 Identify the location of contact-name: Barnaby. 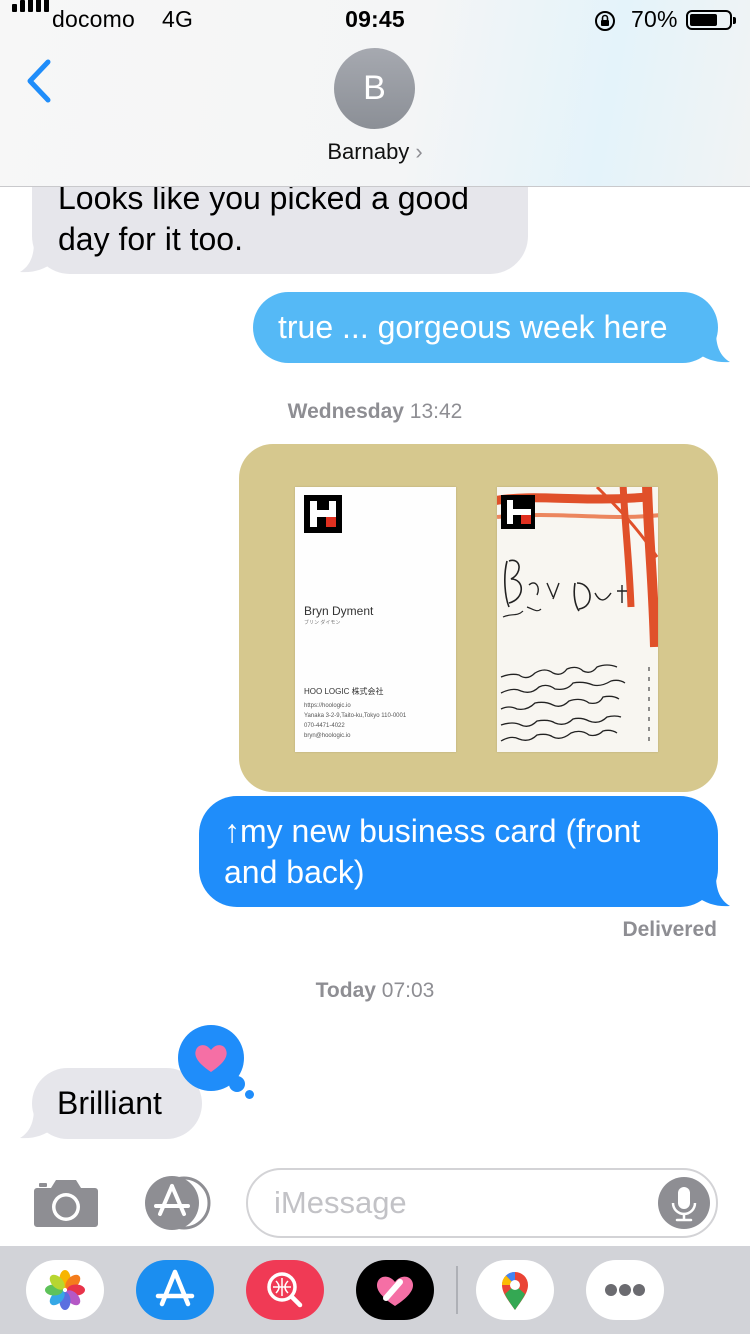
(368, 151).